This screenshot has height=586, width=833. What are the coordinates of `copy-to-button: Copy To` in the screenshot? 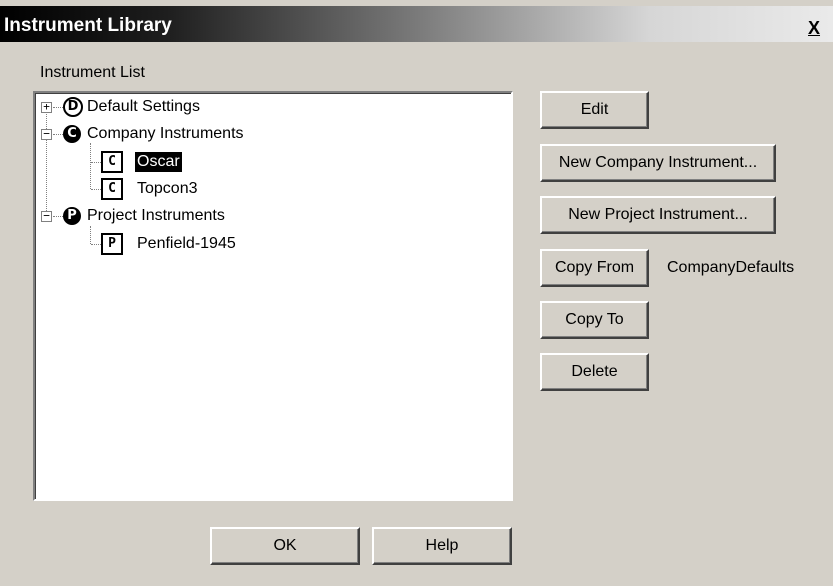 It's located at (594, 320).